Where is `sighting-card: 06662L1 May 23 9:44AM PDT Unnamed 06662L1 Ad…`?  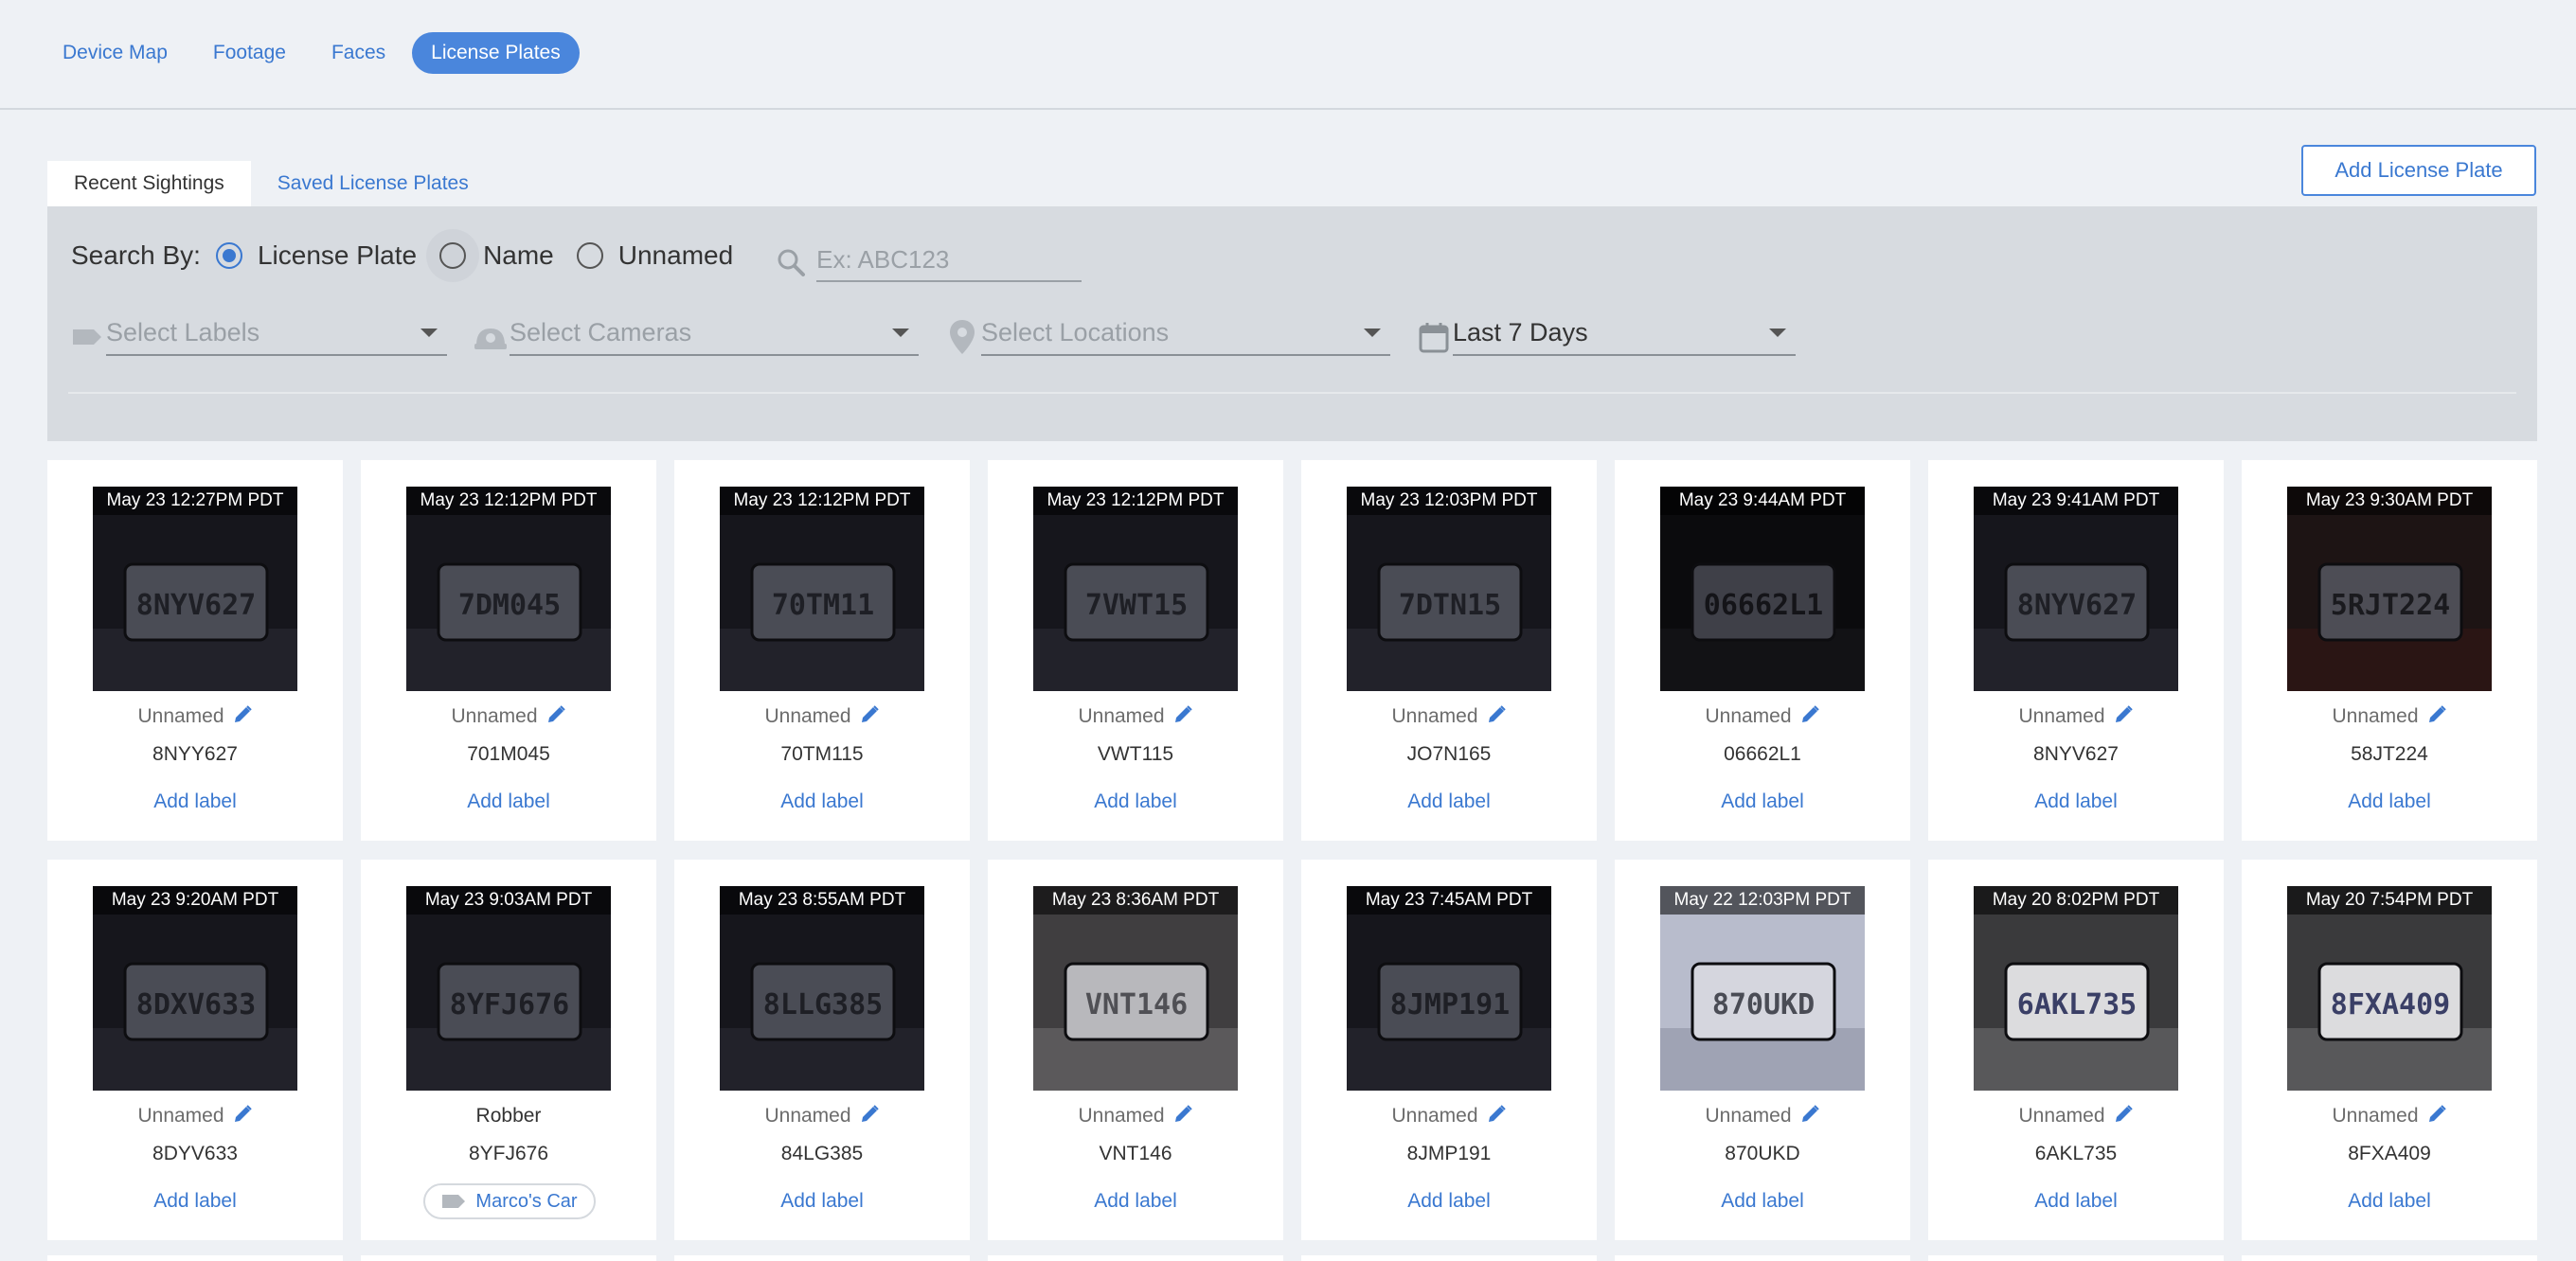
sighting-card: 06662L1 May 23 9:44AM PDT Unnamed 06662L1 Ad… is located at coordinates (1762, 650).